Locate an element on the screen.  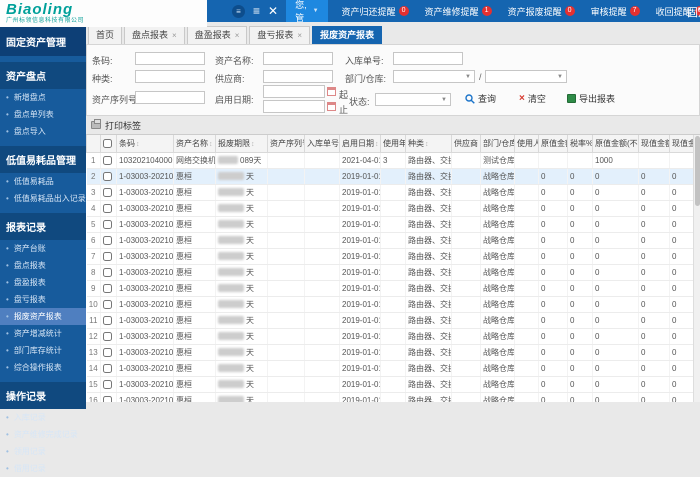
column-header-amt_notax: 原值金额(不含税 is located at coordinates (616, 143).